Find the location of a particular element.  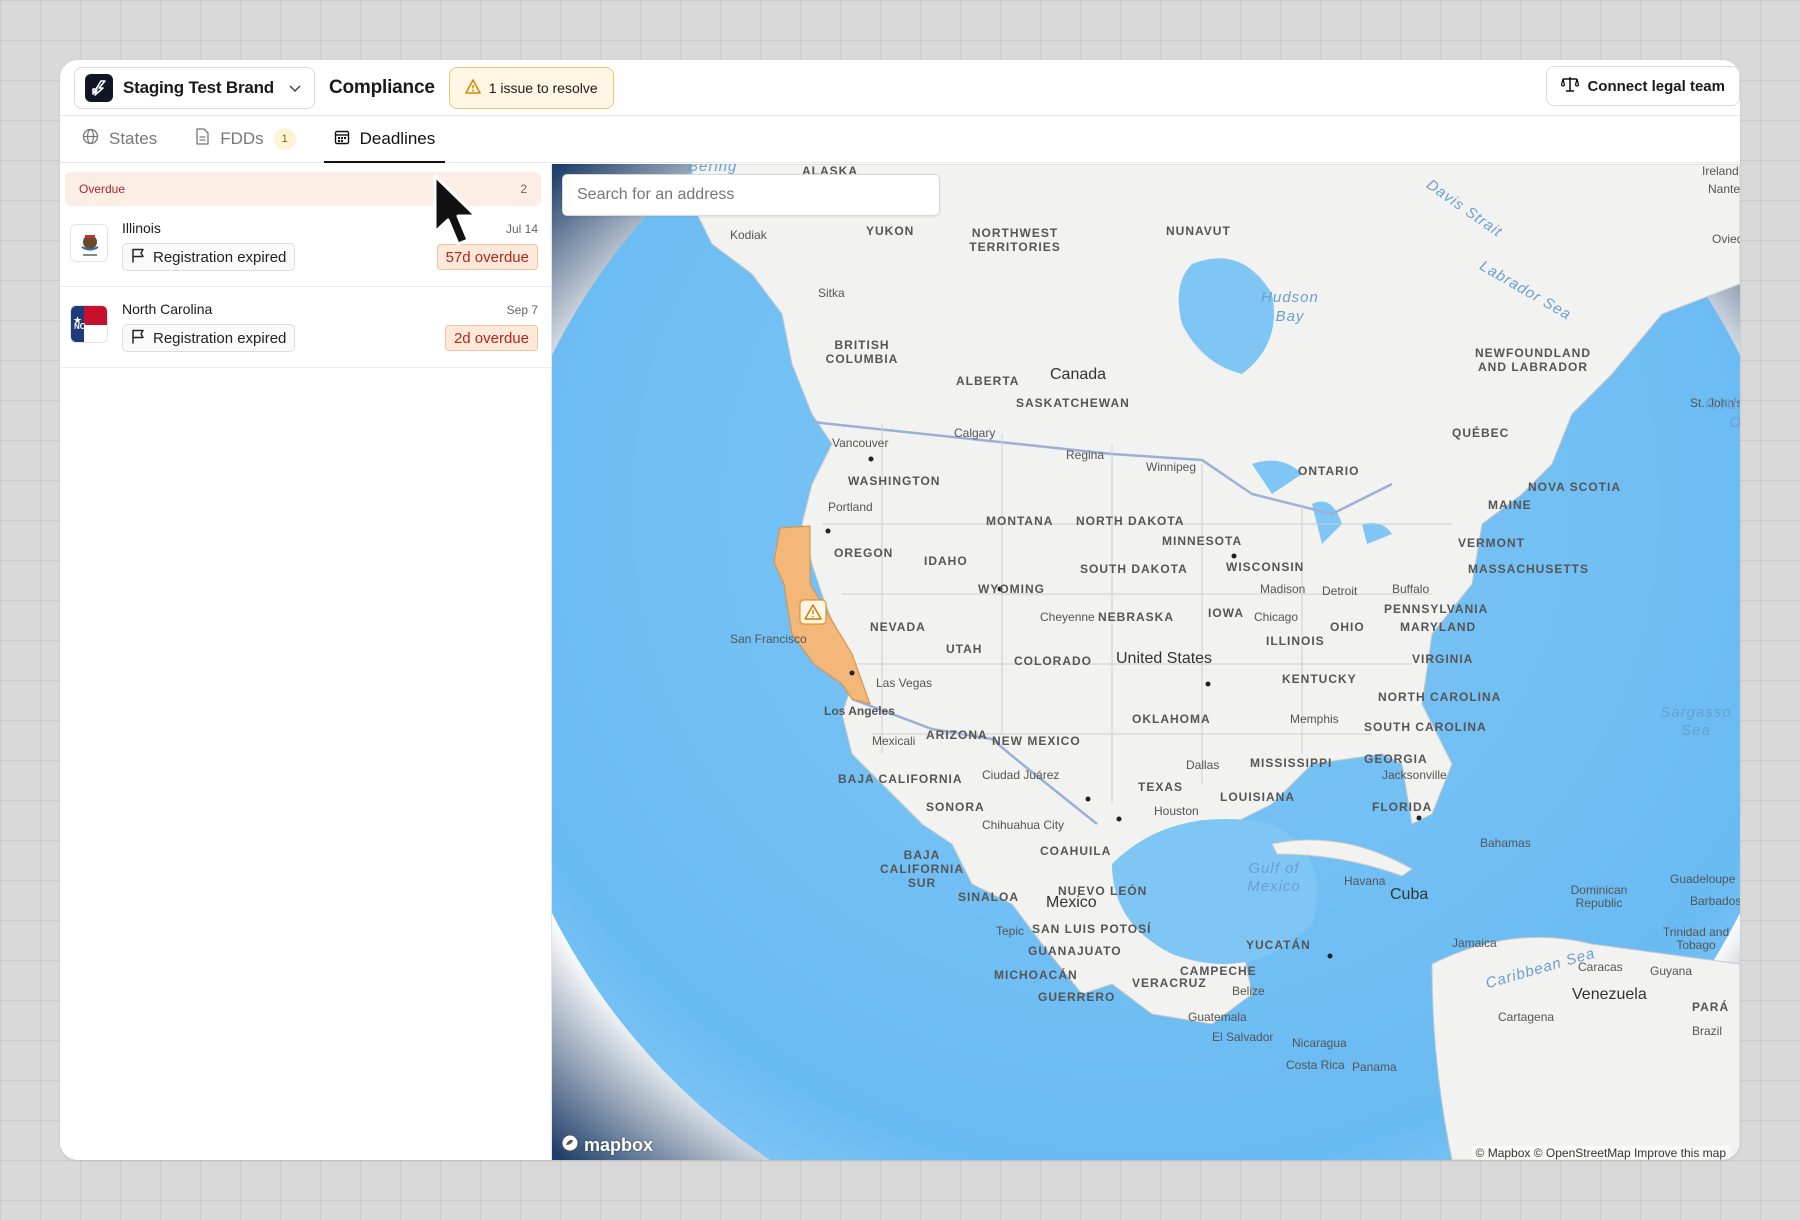

map-label: Winnipeg is located at coordinates (1171, 467).